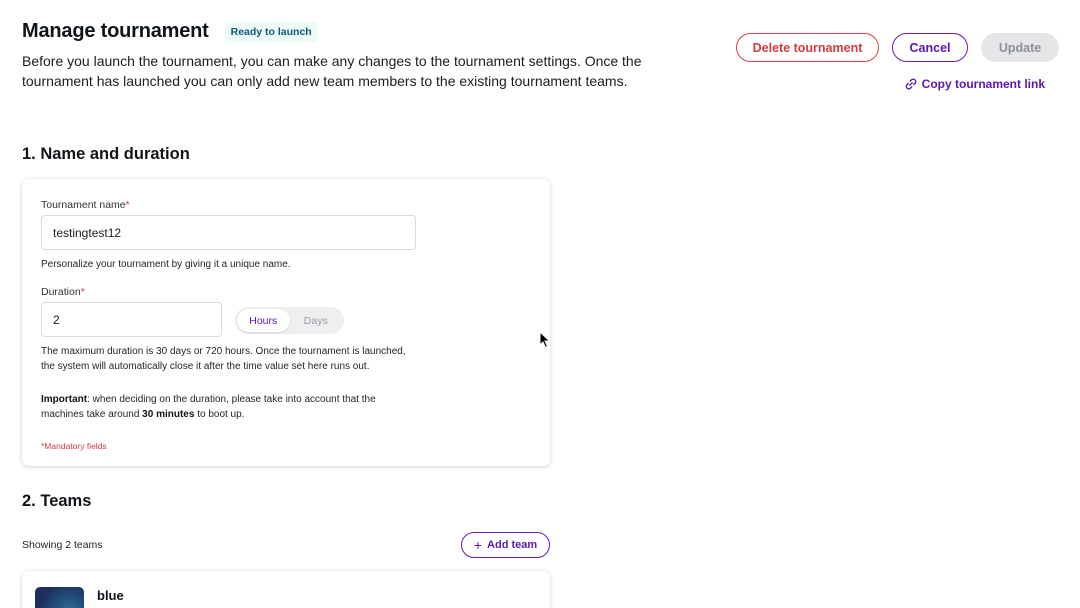 Image resolution: width=1080 pixels, height=608 pixels. Describe the element at coordinates (87, 232) in the screenshot. I see `tournament-name-value: testingtest12` at that location.